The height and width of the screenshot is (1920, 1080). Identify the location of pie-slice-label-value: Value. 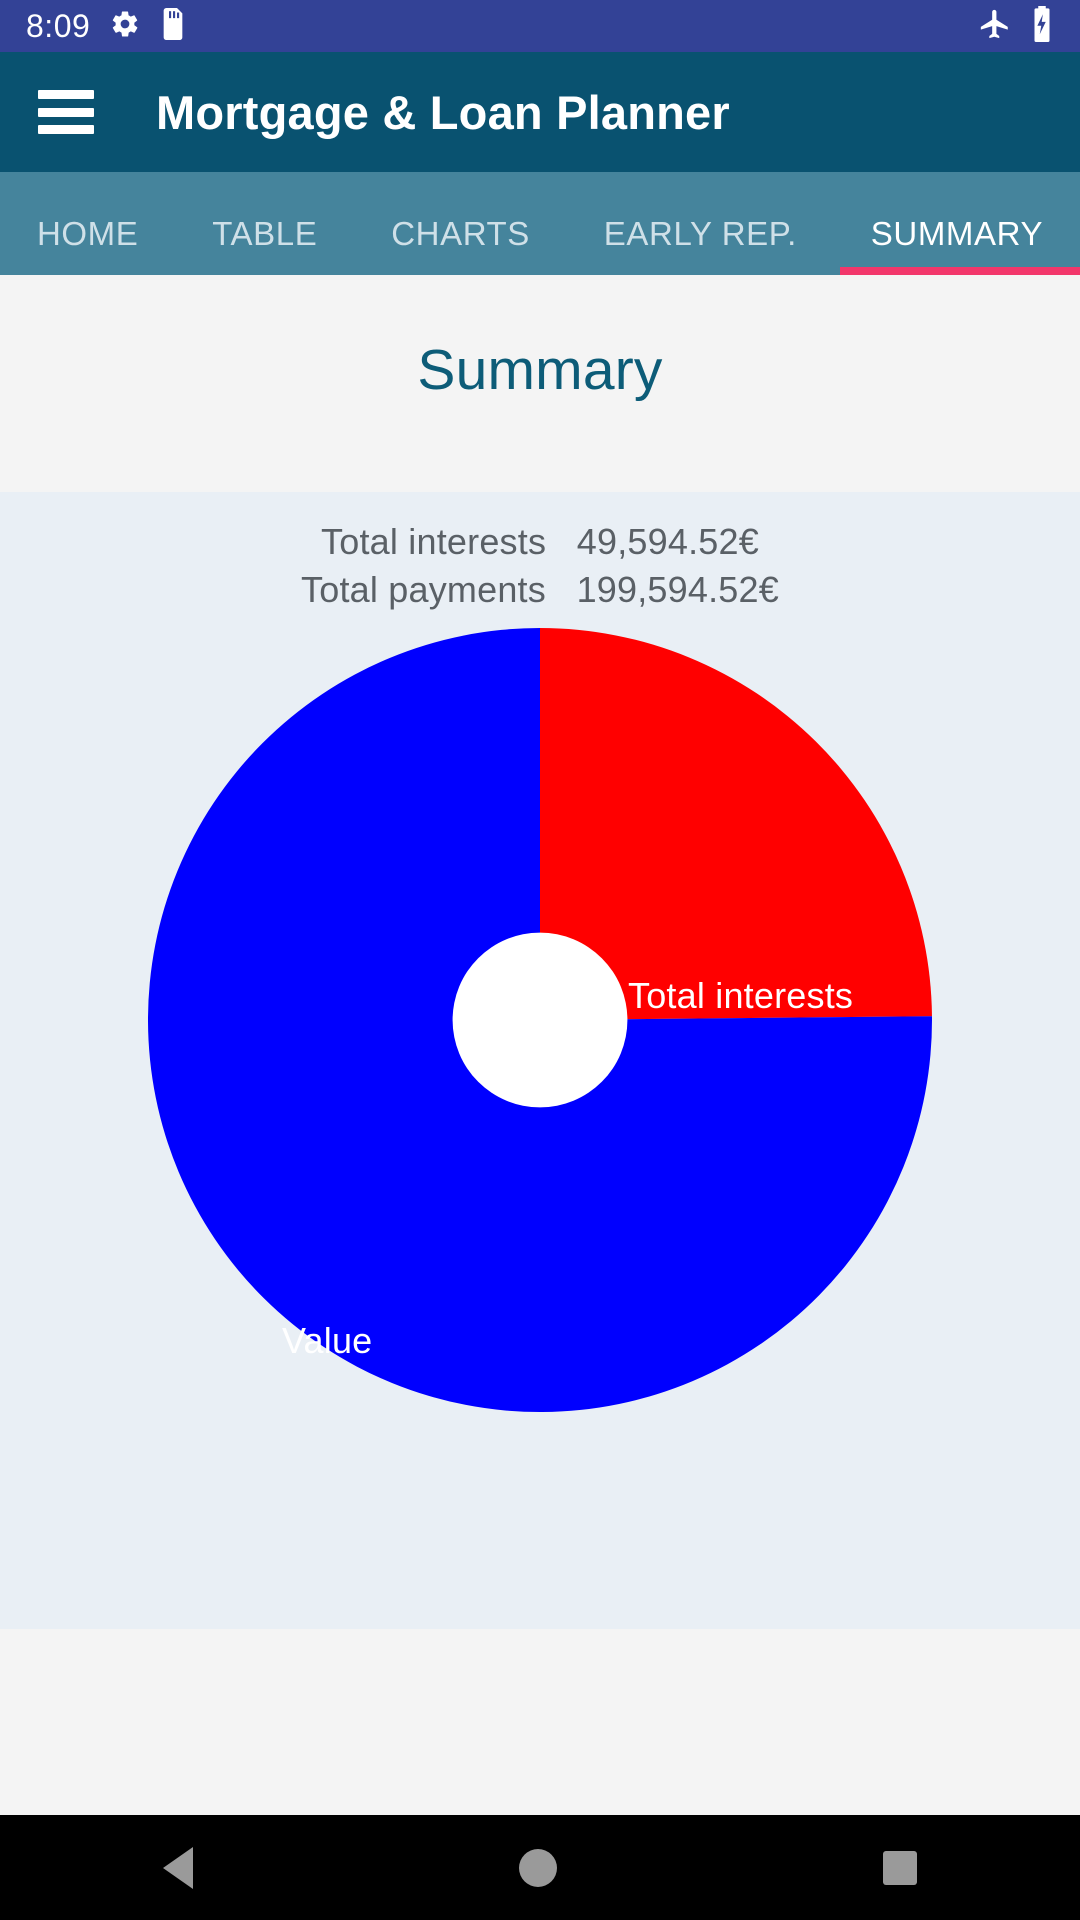
(327, 1341).